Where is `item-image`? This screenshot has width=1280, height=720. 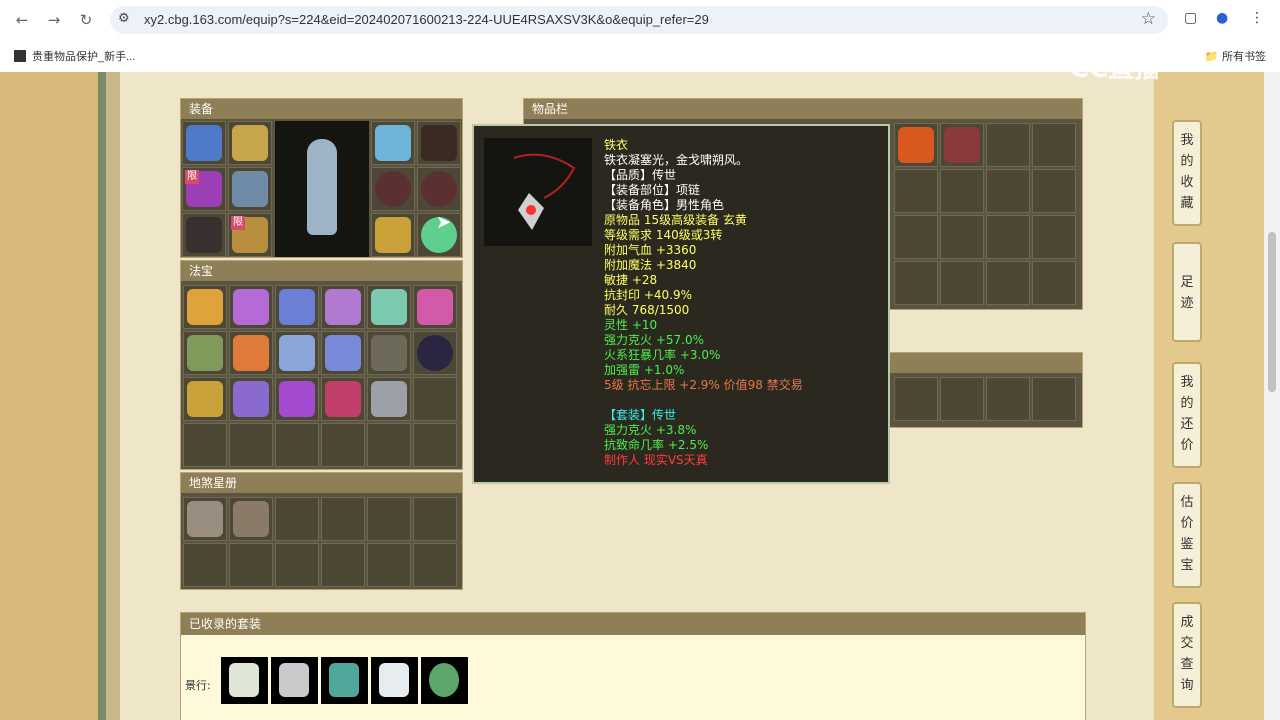
item-image is located at coordinates (538, 192).